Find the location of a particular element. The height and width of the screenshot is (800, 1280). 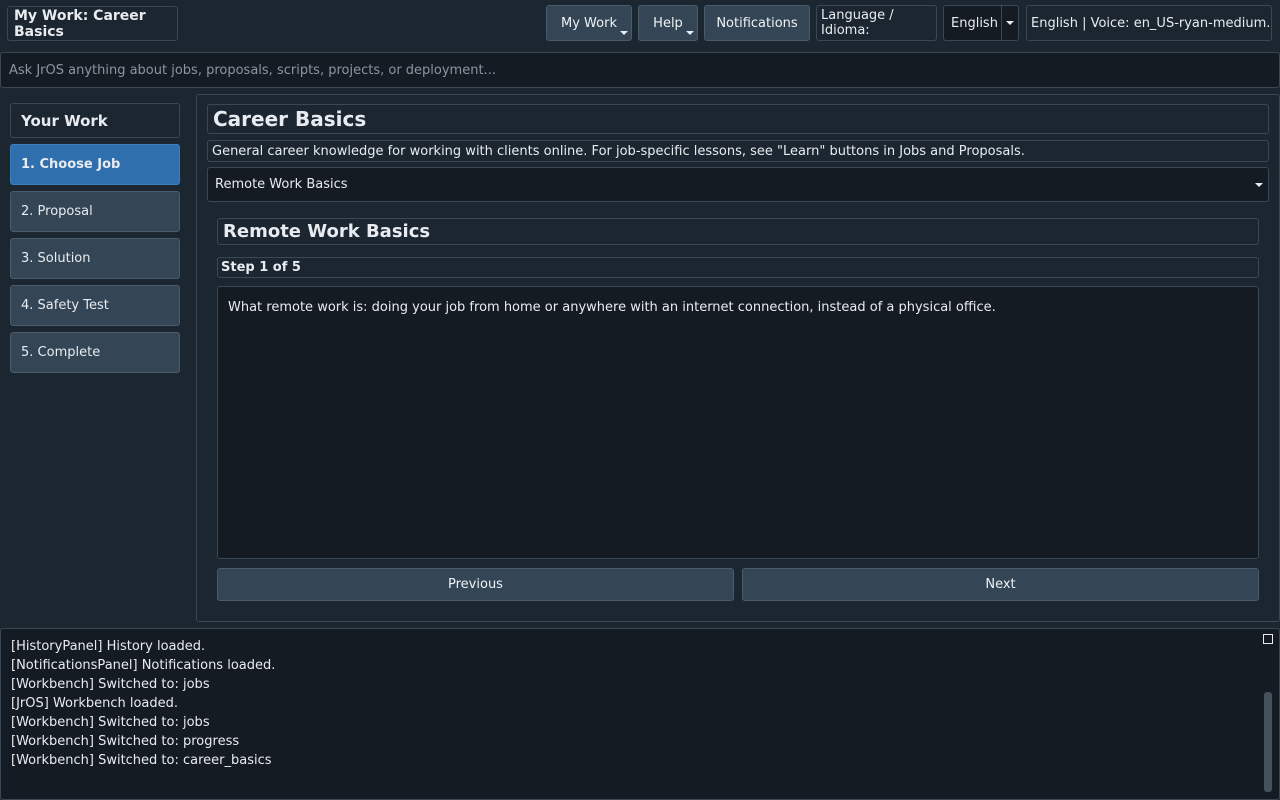

log-expand-icon is located at coordinates (1268, 639).